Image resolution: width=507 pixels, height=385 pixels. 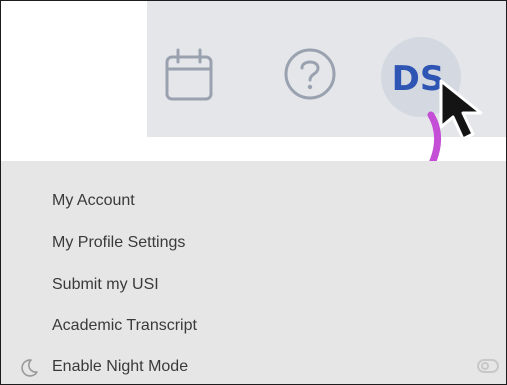 I want to click on night-mode-toggle, so click(x=488, y=366).